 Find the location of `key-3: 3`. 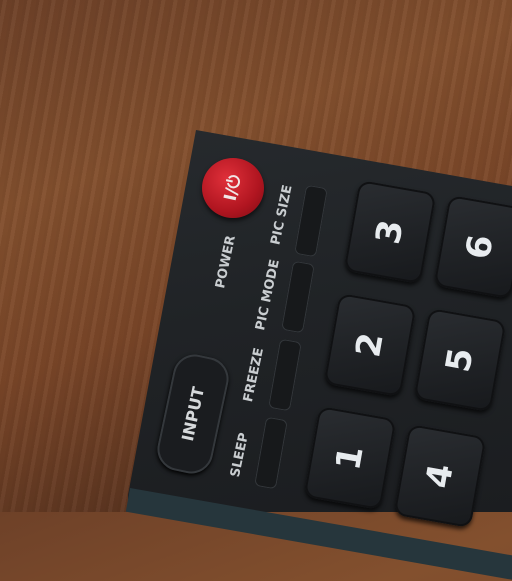

key-3: 3 is located at coordinates (390, 232).